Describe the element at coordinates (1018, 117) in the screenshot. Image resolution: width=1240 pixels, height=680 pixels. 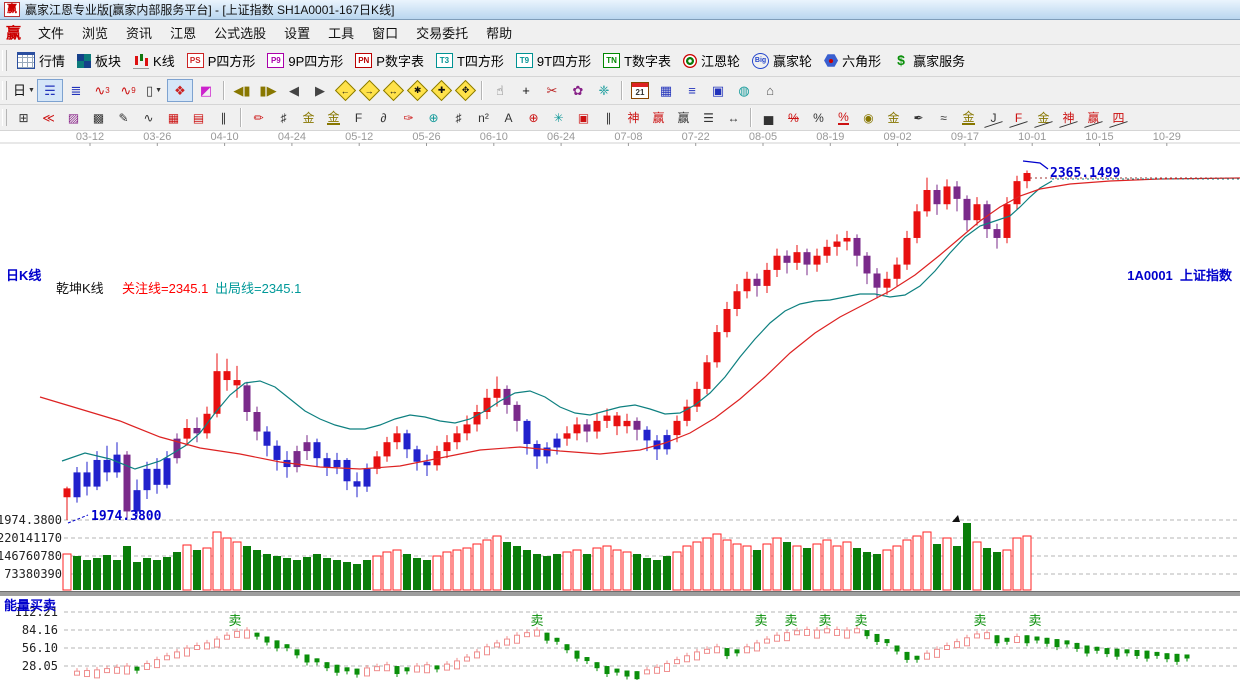
I see `tool-angle-f: F` at that location.